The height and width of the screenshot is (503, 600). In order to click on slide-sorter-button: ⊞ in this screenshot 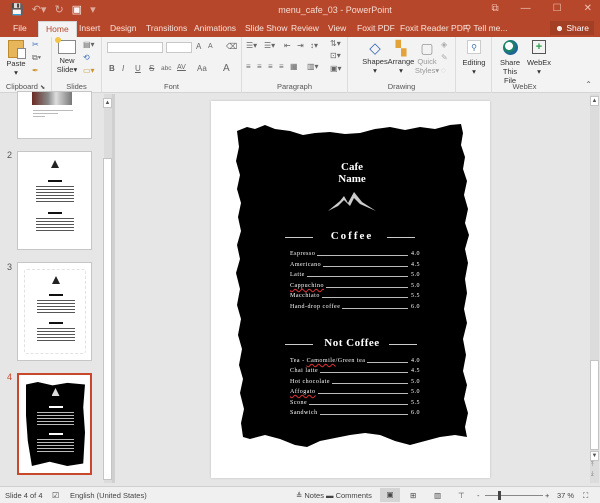, I will do `click(413, 495)`.